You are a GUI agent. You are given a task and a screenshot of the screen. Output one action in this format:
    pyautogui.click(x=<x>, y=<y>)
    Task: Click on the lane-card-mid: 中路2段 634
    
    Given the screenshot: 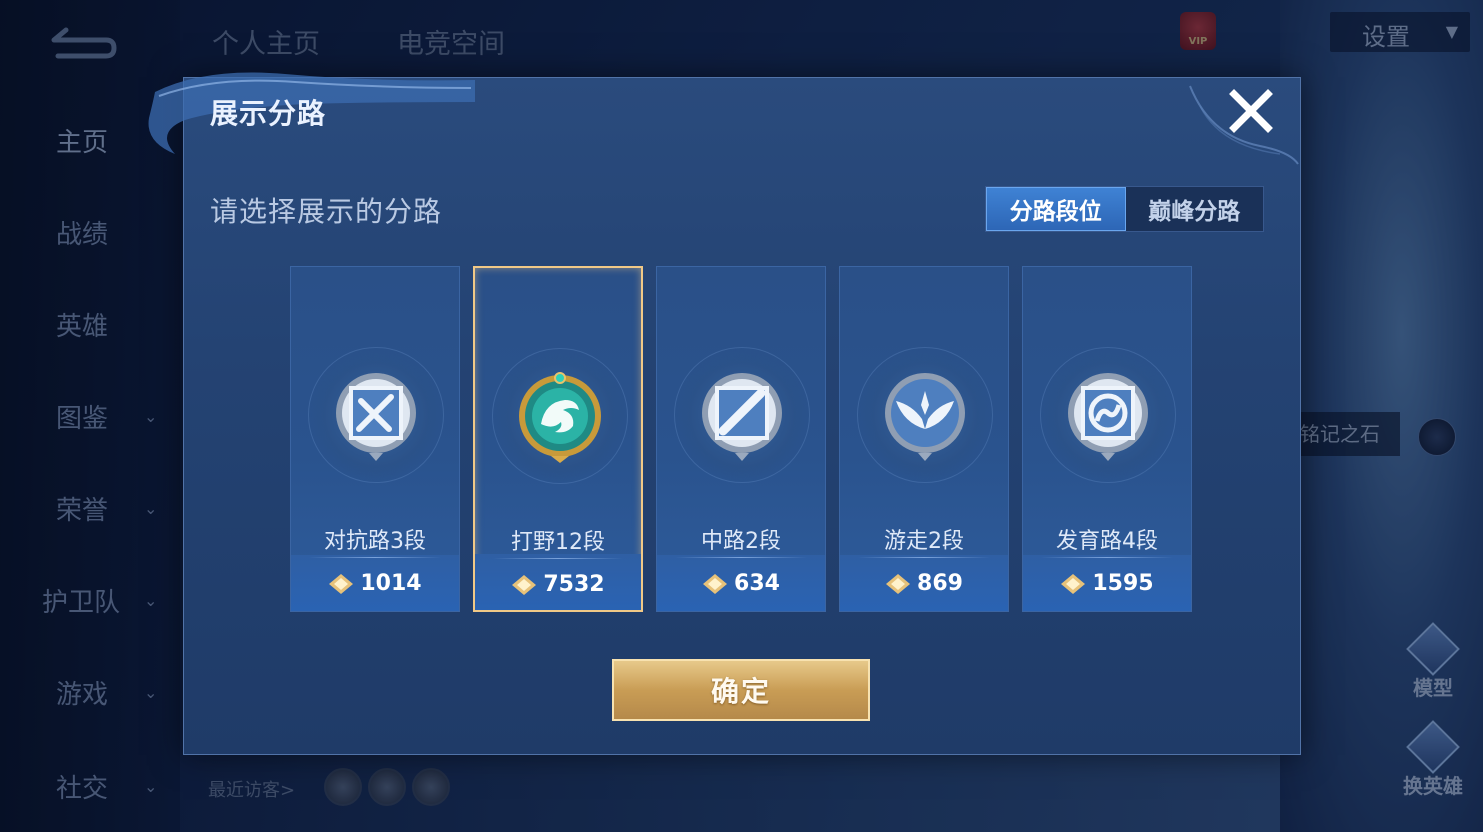 What is the action you would take?
    pyautogui.click(x=741, y=439)
    